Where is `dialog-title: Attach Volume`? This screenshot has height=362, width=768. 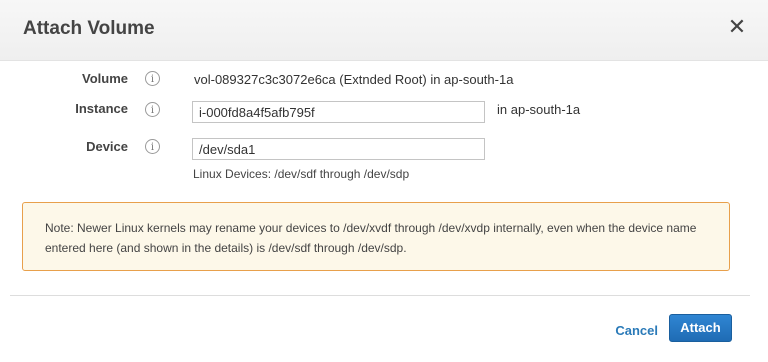
dialog-title: Attach Volume is located at coordinates (89, 28).